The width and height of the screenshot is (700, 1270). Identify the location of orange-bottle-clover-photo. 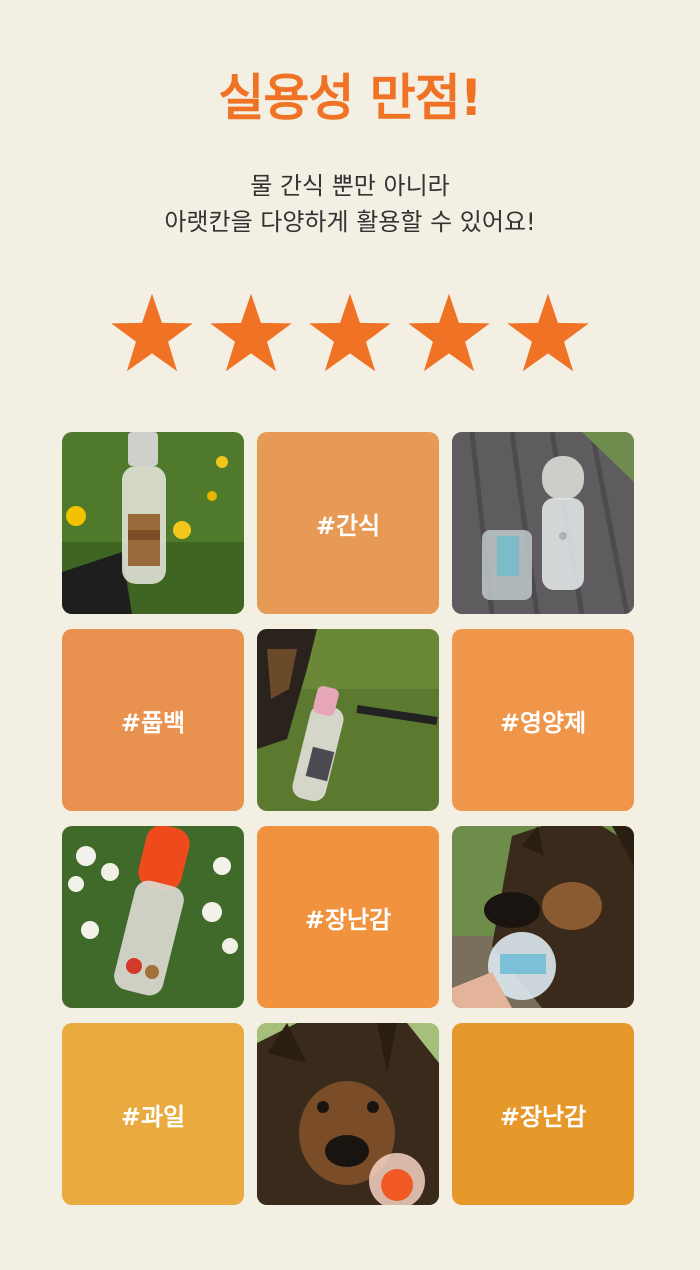
(153, 917).